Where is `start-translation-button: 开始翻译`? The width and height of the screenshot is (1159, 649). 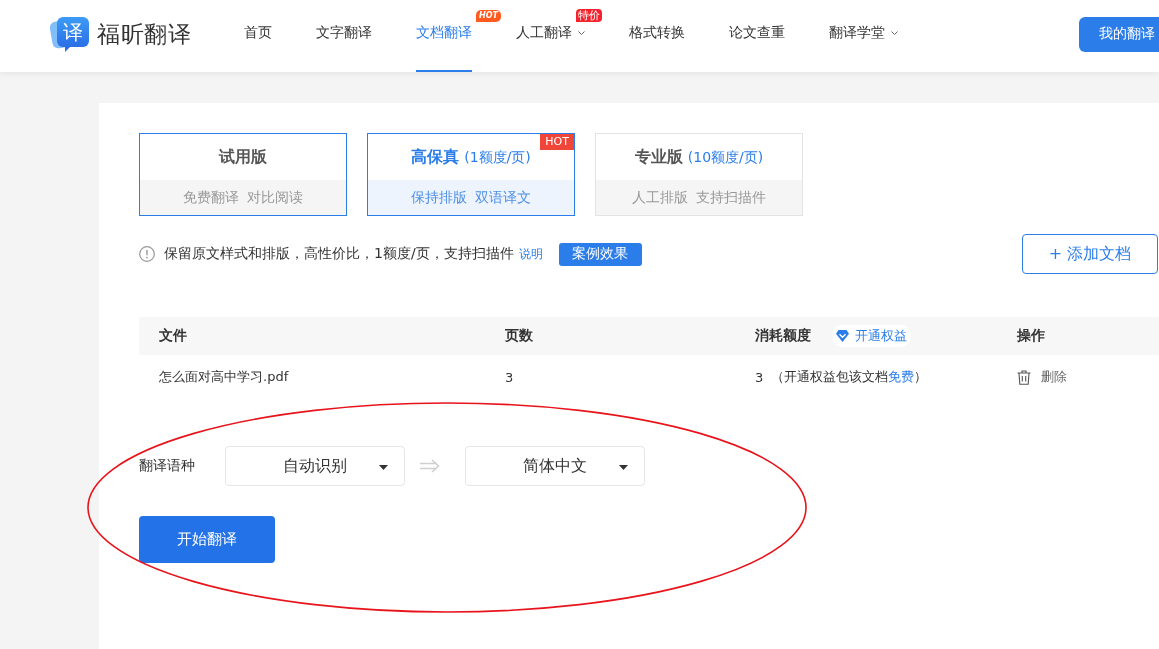
start-translation-button: 开始翻译 is located at coordinates (207, 539).